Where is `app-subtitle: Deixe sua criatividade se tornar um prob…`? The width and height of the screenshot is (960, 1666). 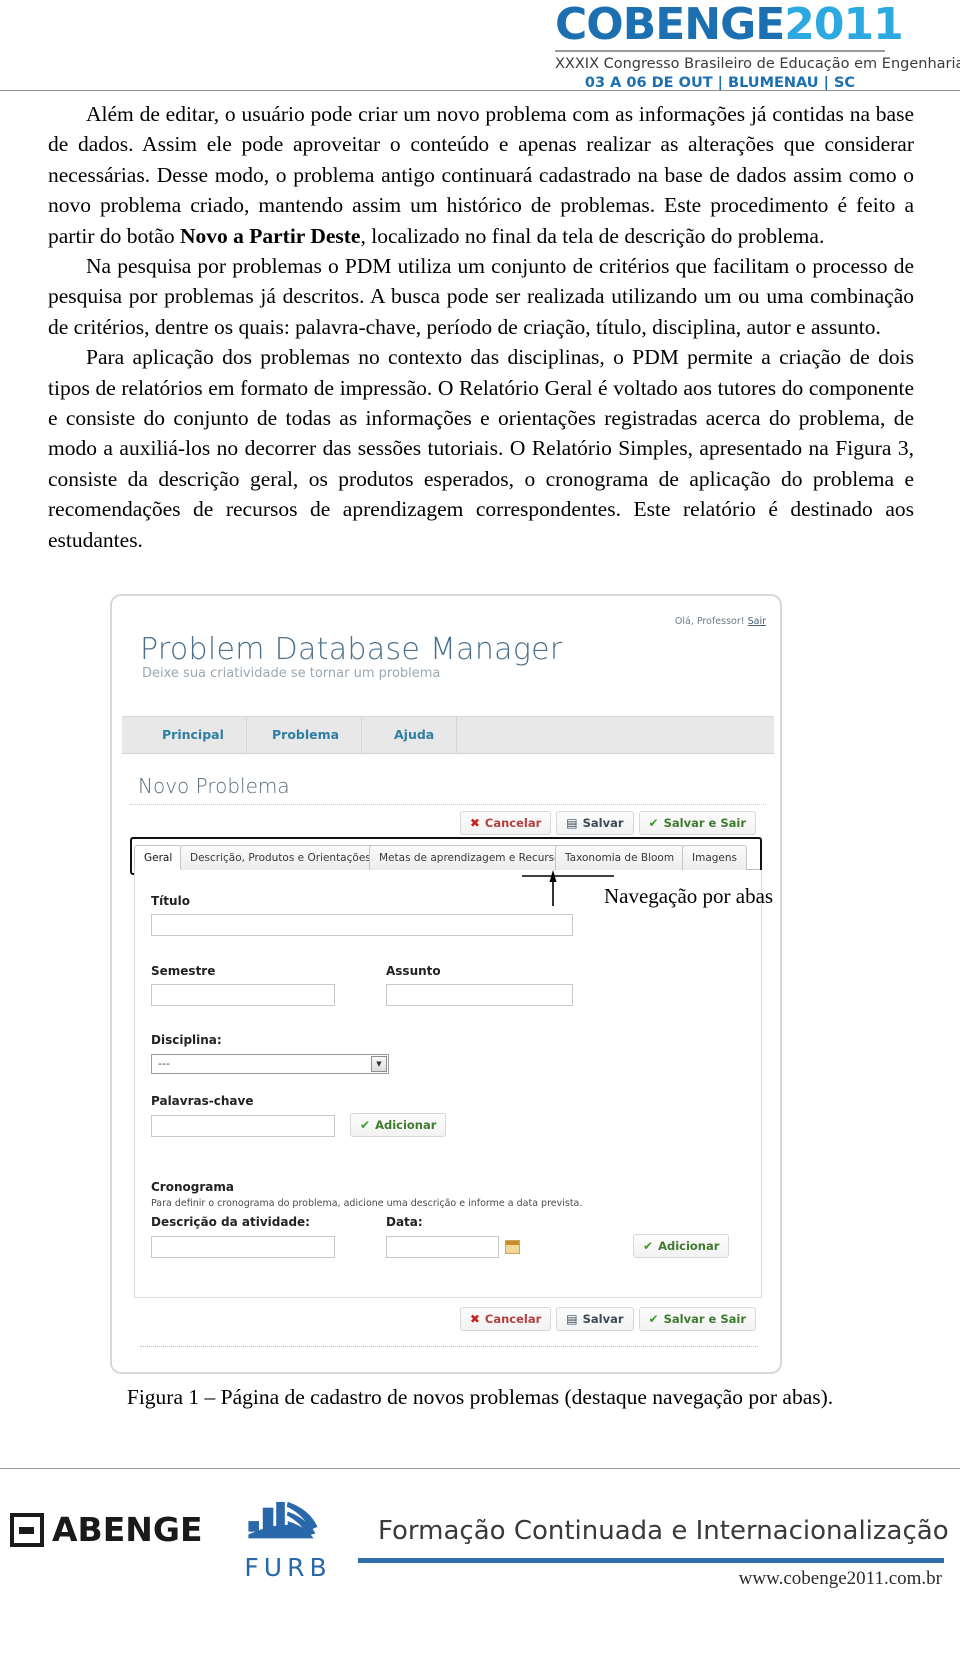 app-subtitle: Deixe sua criatividade se tornar um prob… is located at coordinates (291, 673).